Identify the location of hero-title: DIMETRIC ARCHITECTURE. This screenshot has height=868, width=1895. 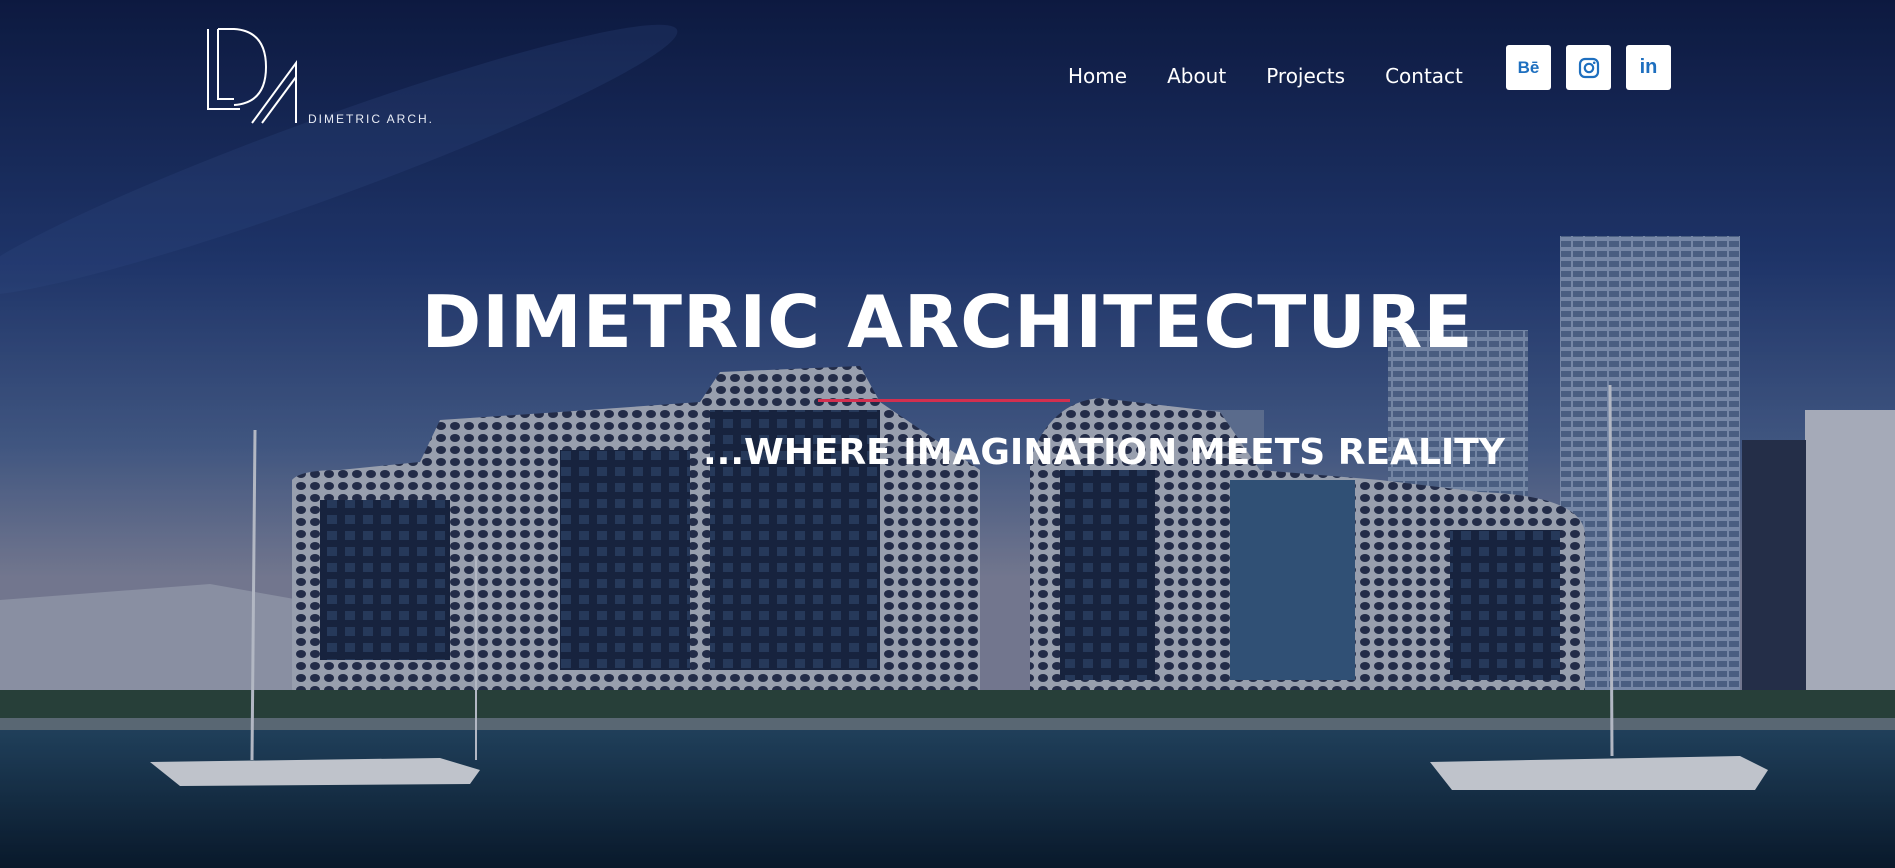
(947, 322).